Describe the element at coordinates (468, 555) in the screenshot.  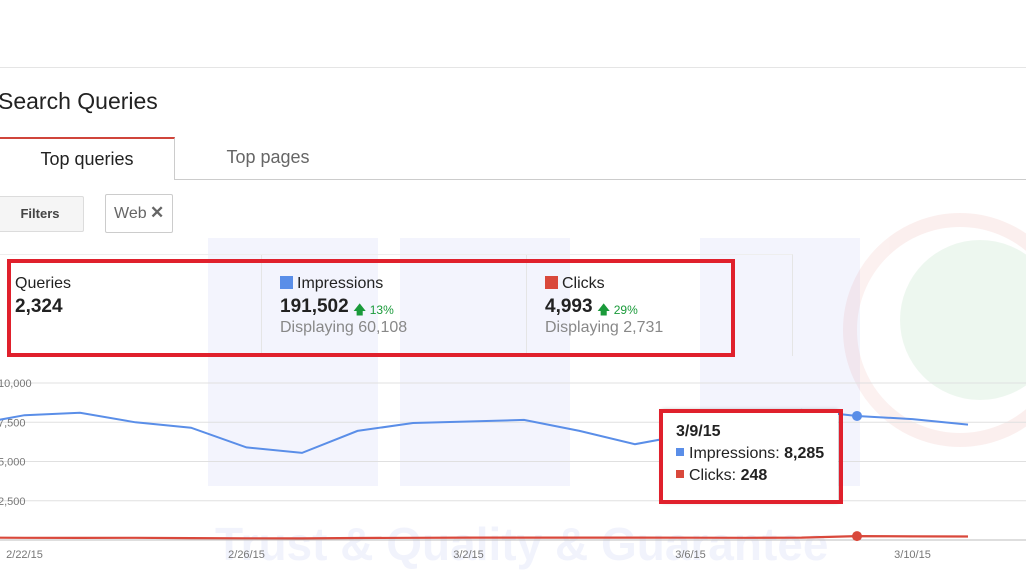
I see `x-tick-label: 3/2/15` at that location.